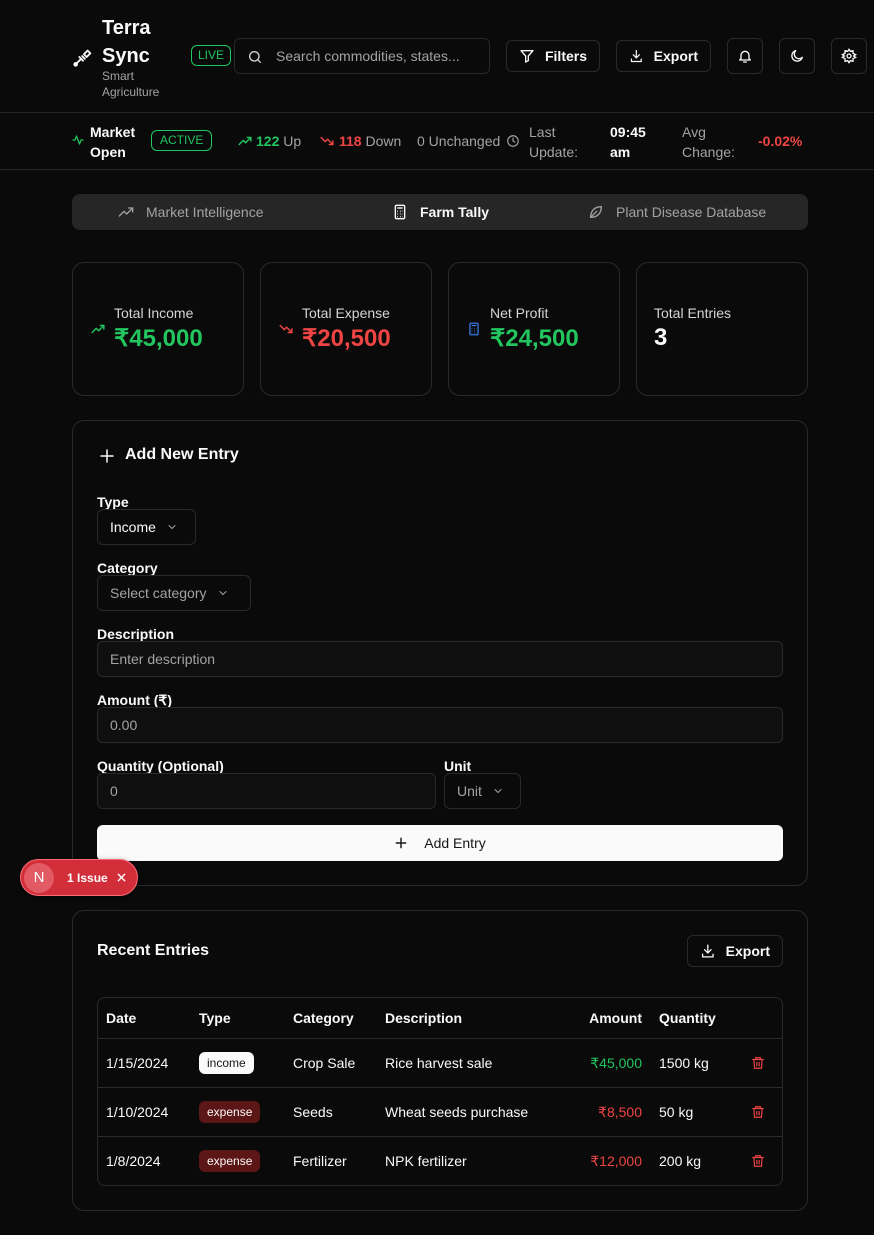  Describe the element at coordinates (87, 877) in the screenshot. I see `issue-count-label: 1 Issue` at that location.